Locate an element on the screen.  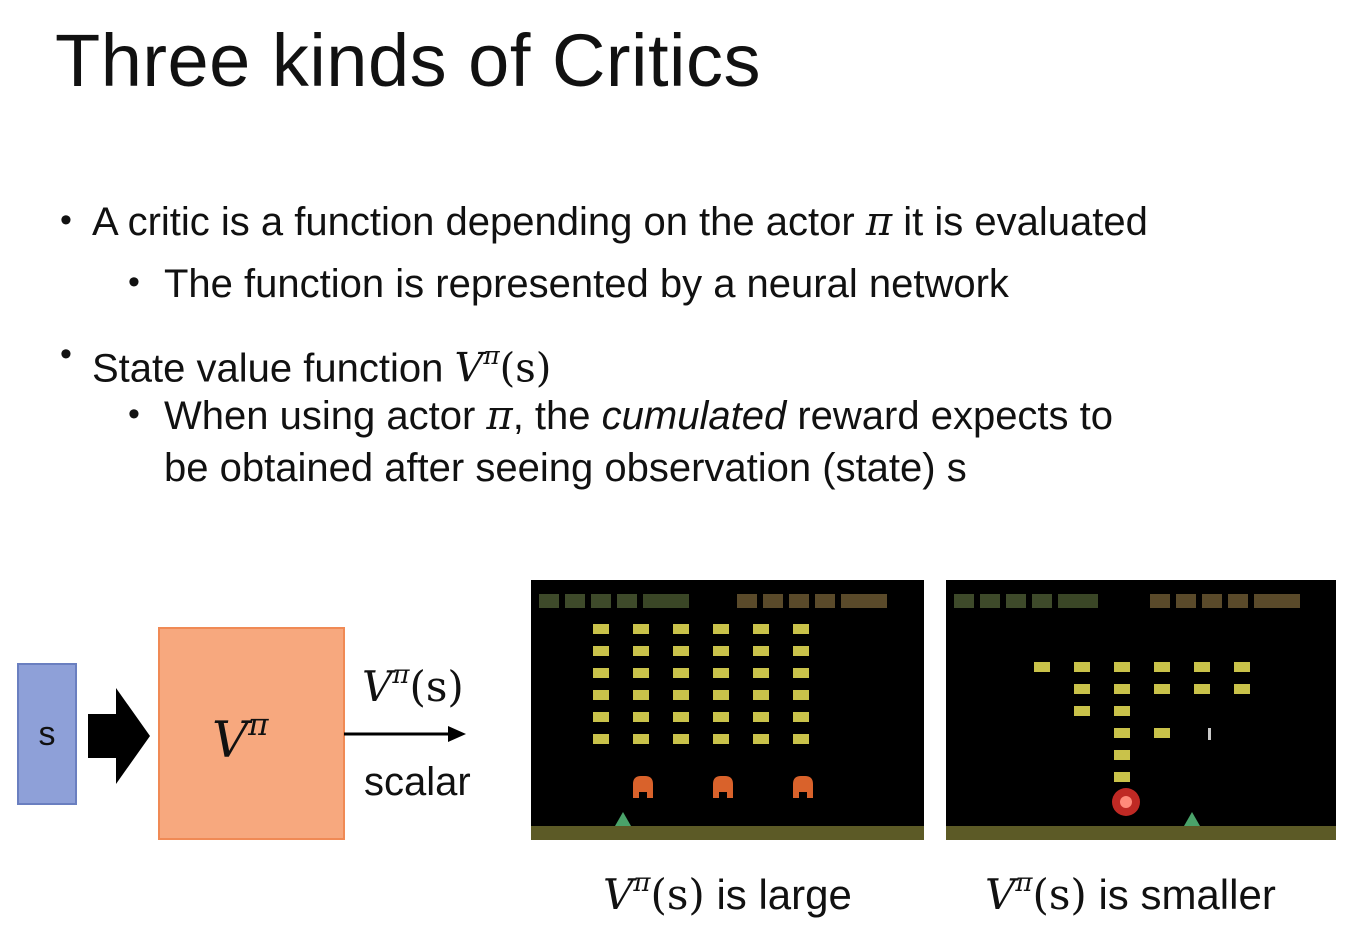
emphasized-word: cumulated is located at coordinates (694, 416).